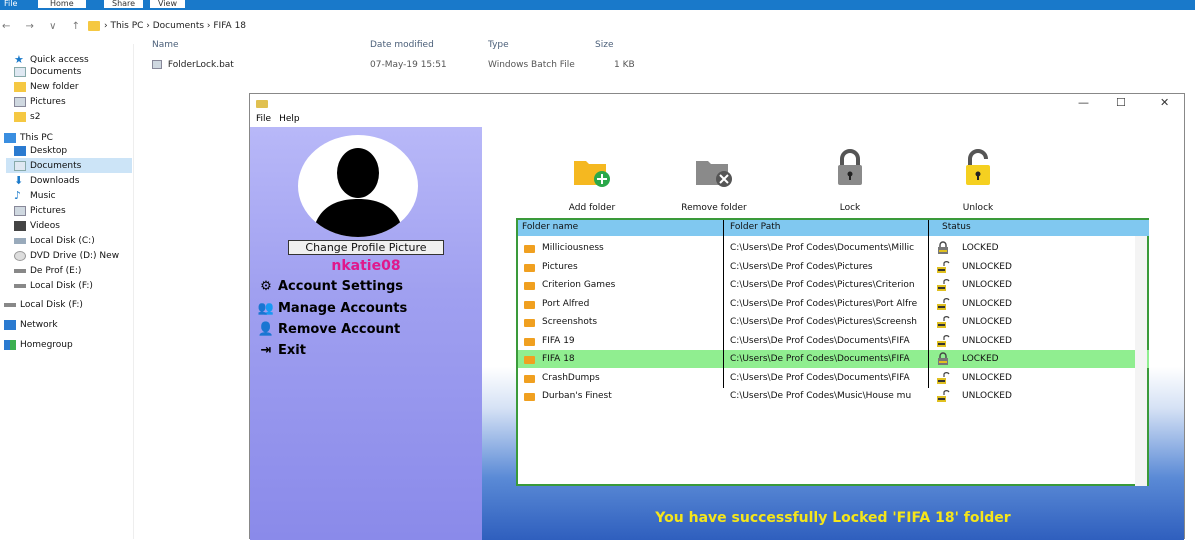 This screenshot has height=540, width=1195. I want to click on tab-share: Share, so click(124, 4).